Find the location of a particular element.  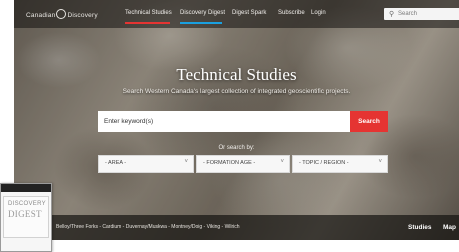

page-title: Technical Studies is located at coordinates (236, 74).